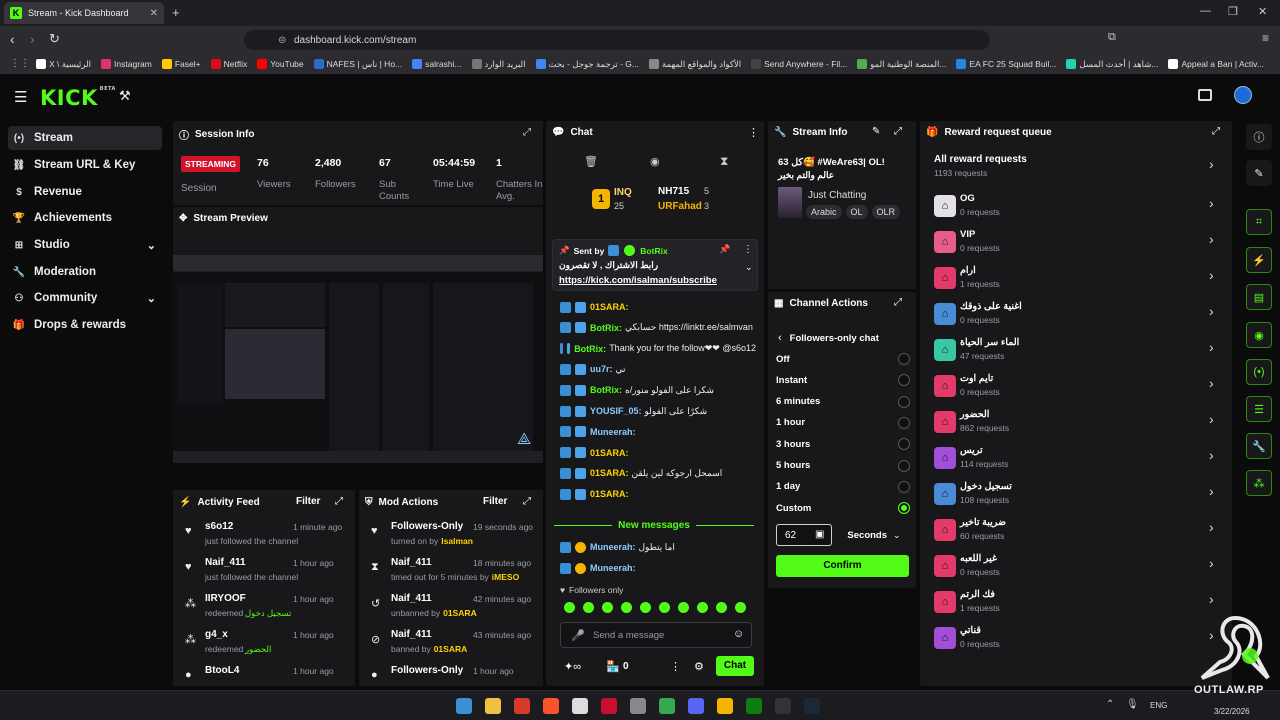 This screenshot has width=1280, height=720. What do you see at coordinates (85, 218) in the screenshot?
I see `sidebar-item-achievements: 🏆 Achievements` at bounding box center [85, 218].